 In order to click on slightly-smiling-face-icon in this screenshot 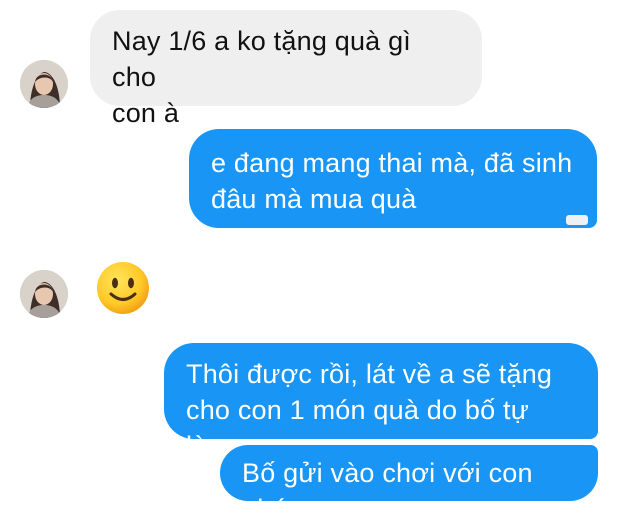, I will do `click(123, 288)`.